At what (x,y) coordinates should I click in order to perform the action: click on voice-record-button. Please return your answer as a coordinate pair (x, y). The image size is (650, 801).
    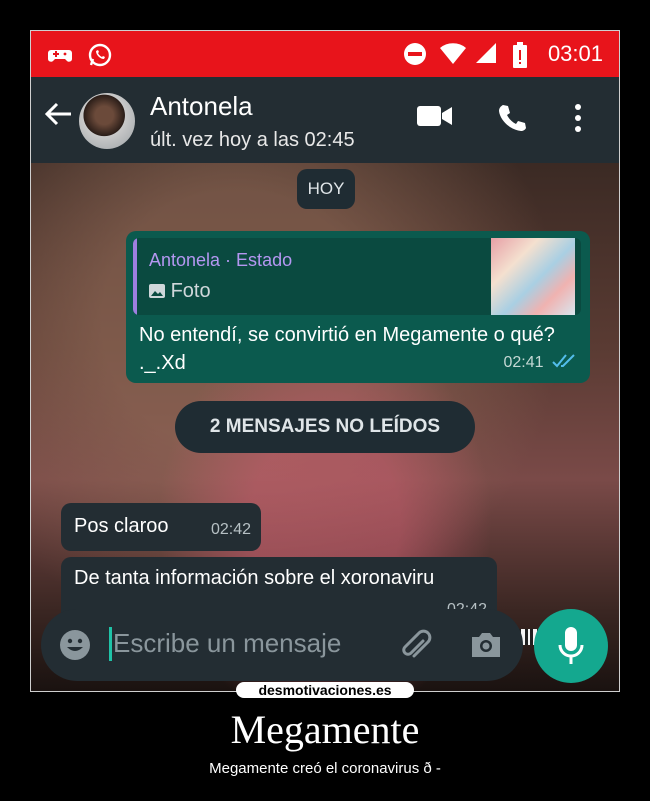
    Looking at the image, I should click on (571, 646).